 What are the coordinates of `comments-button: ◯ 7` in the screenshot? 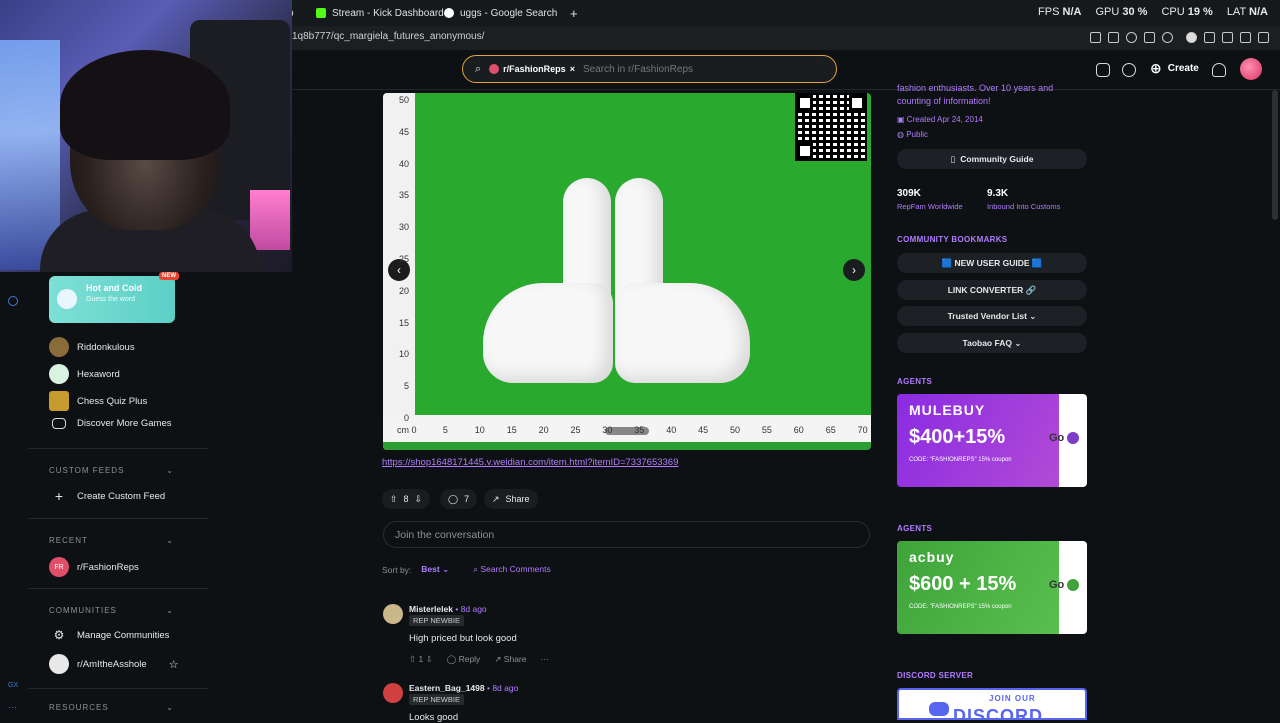 It's located at (459, 499).